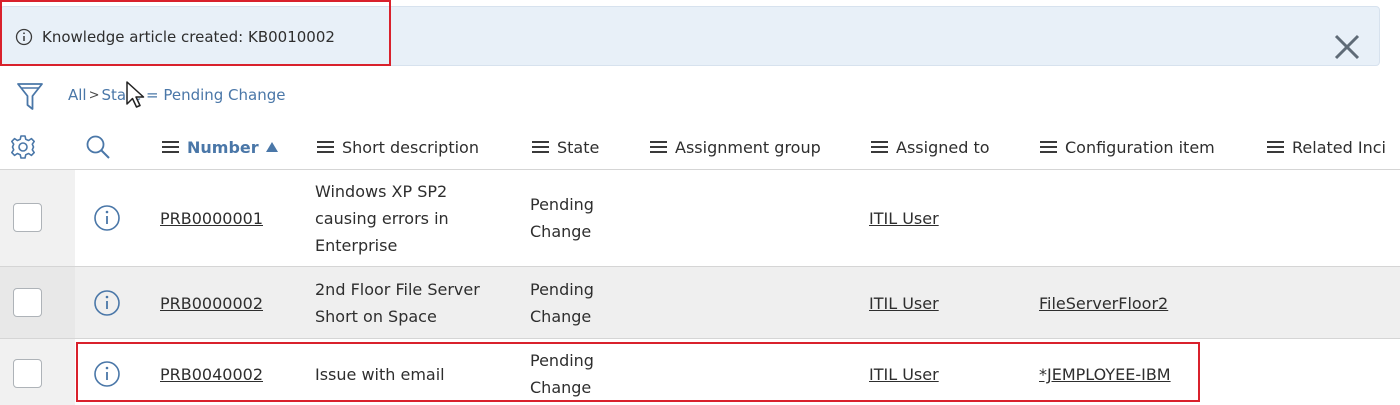 The image size is (1400, 405). I want to click on short-description-line: causing errors in, so click(382, 218).